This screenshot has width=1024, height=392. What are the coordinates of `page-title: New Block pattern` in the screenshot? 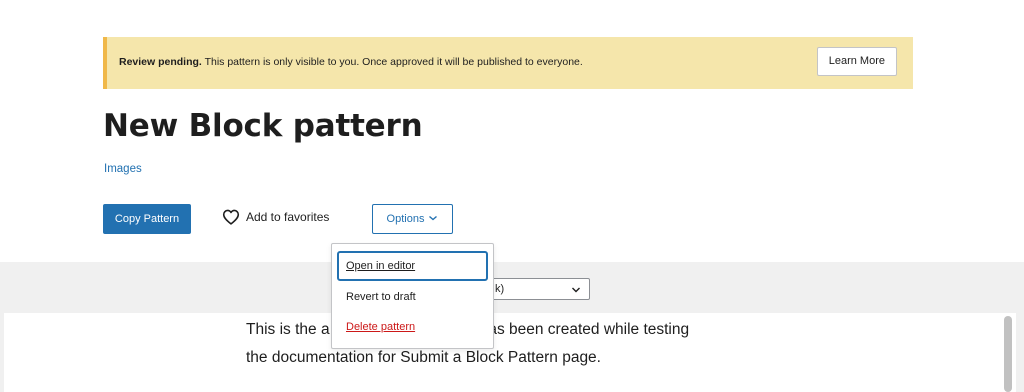 It's located at (263, 126).